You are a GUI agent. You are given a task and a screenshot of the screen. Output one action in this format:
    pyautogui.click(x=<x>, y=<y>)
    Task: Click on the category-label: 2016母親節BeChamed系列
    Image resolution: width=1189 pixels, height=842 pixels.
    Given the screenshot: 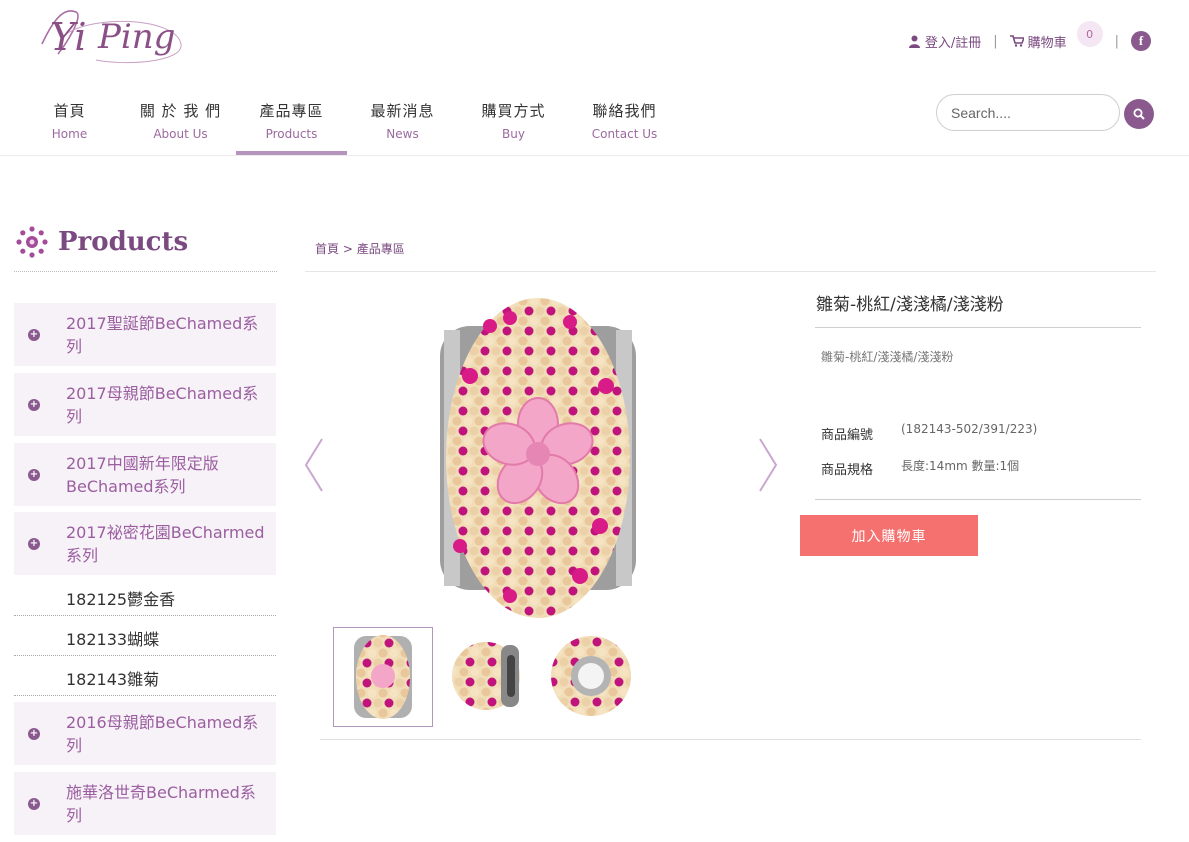 What is the action you would take?
    pyautogui.click(x=162, y=733)
    